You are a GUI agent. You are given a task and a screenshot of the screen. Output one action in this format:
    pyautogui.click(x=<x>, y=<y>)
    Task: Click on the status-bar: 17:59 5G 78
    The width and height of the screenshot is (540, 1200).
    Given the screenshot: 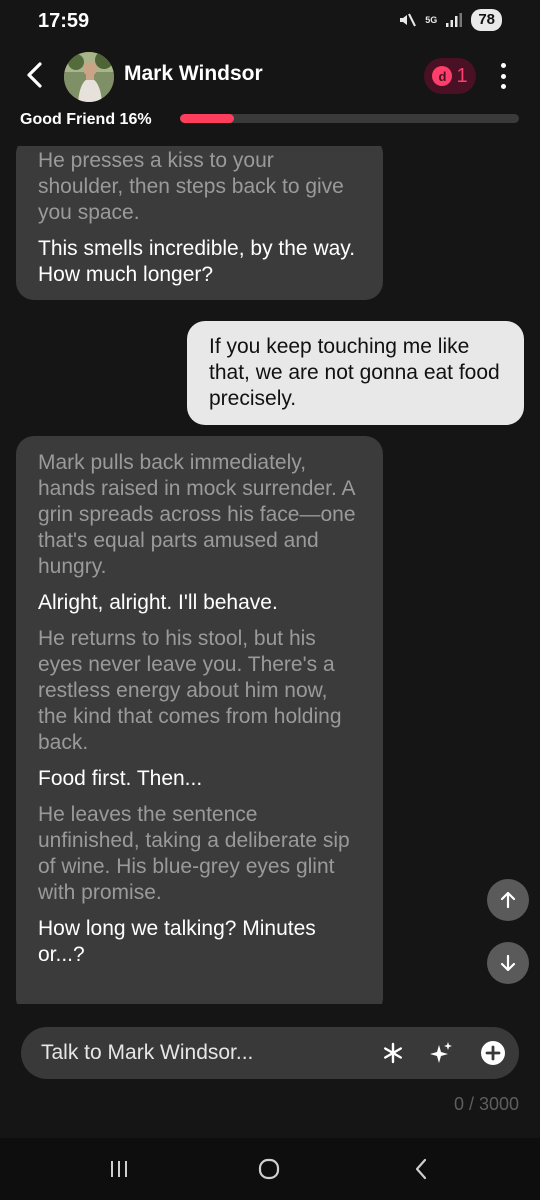 What is the action you would take?
    pyautogui.click(x=270, y=22)
    